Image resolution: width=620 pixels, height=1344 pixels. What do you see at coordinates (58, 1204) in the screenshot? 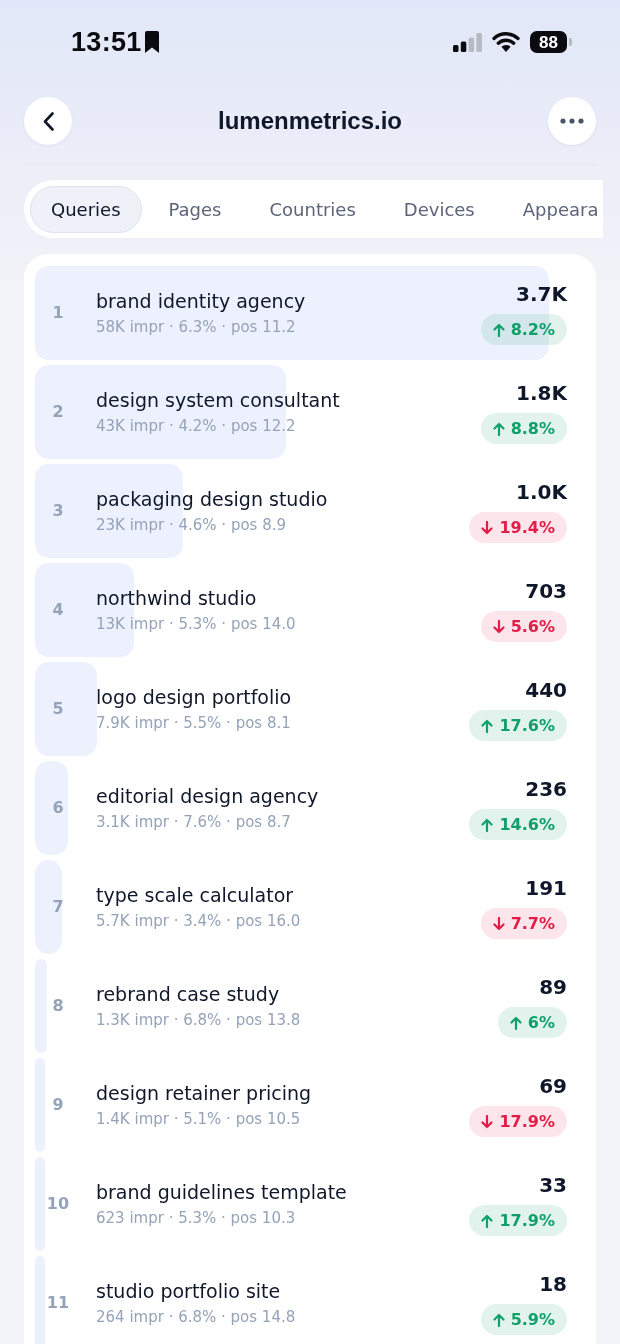
I see `rank-number: 10` at bounding box center [58, 1204].